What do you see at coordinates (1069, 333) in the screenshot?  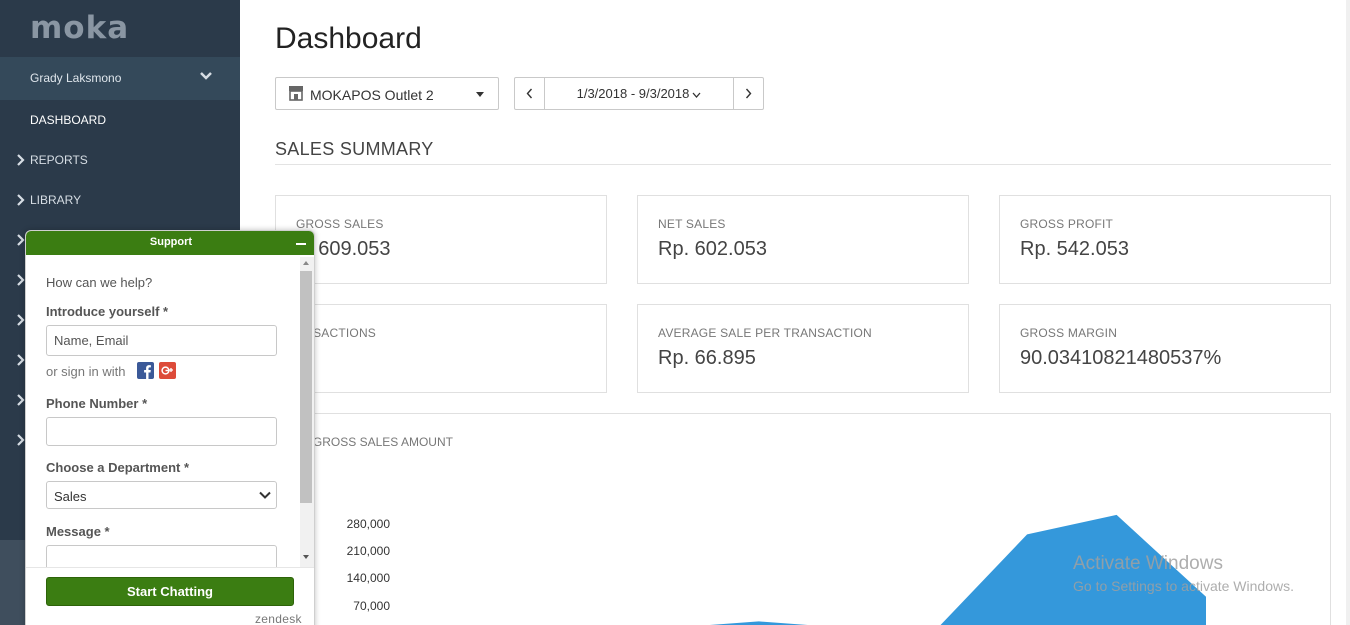 I see `card-label: GROSS MARGIN` at bounding box center [1069, 333].